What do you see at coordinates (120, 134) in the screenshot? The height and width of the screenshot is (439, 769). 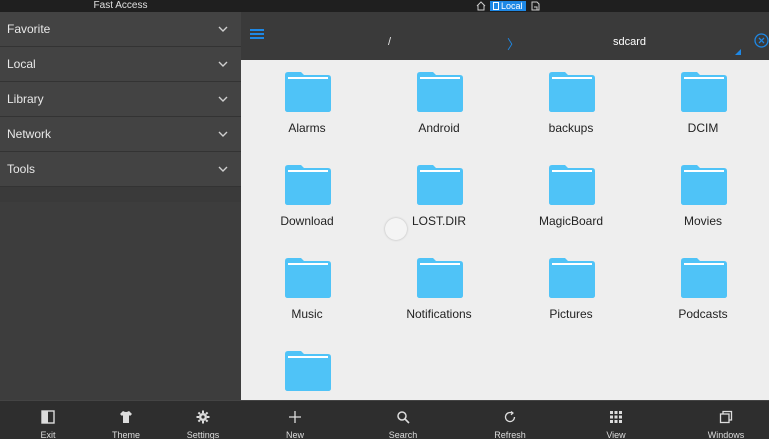 I see `sidebar-item-network: Network` at bounding box center [120, 134].